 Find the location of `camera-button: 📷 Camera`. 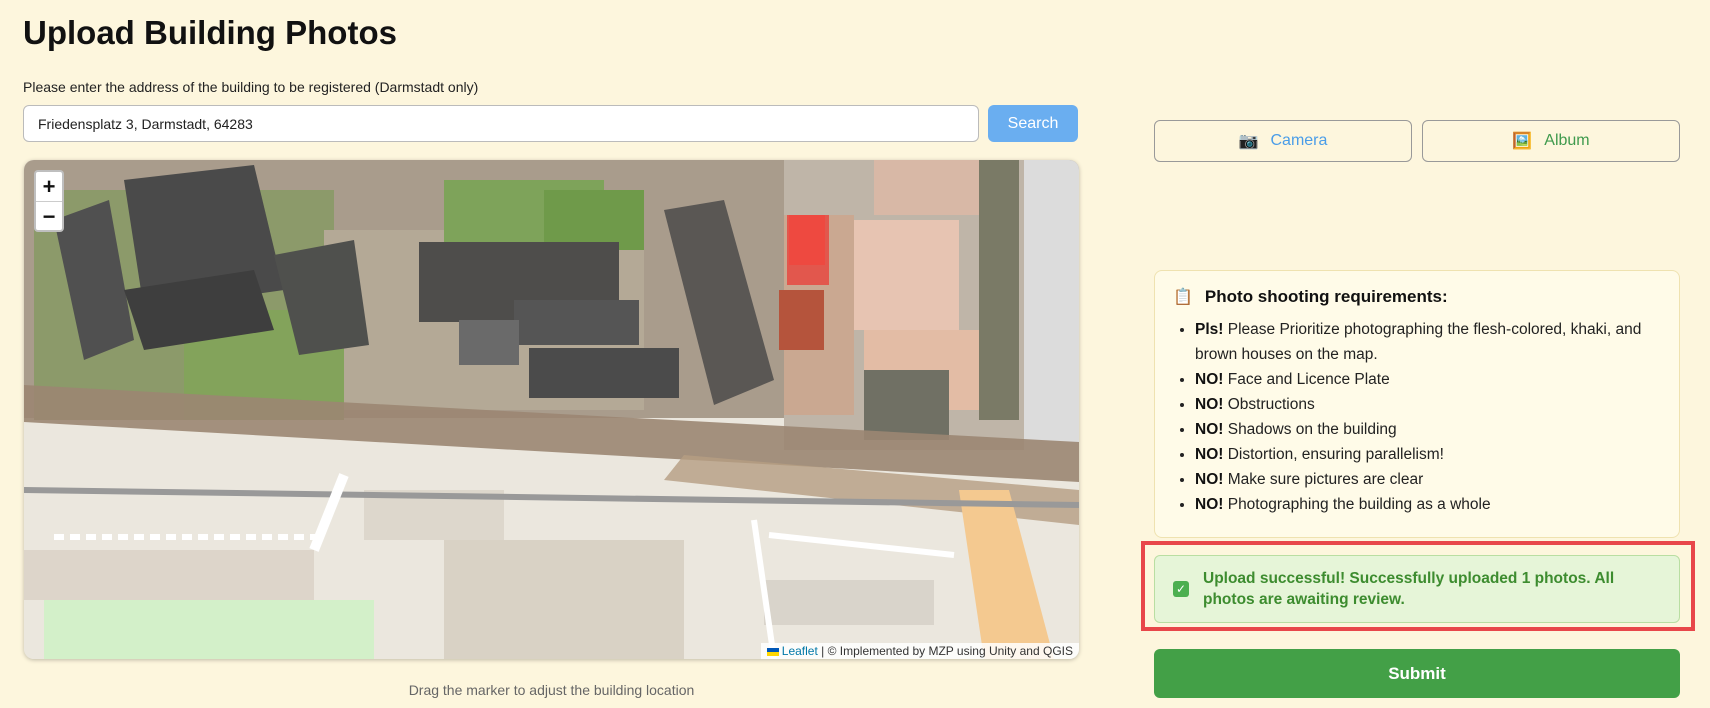

camera-button: 📷 Camera is located at coordinates (1283, 141).